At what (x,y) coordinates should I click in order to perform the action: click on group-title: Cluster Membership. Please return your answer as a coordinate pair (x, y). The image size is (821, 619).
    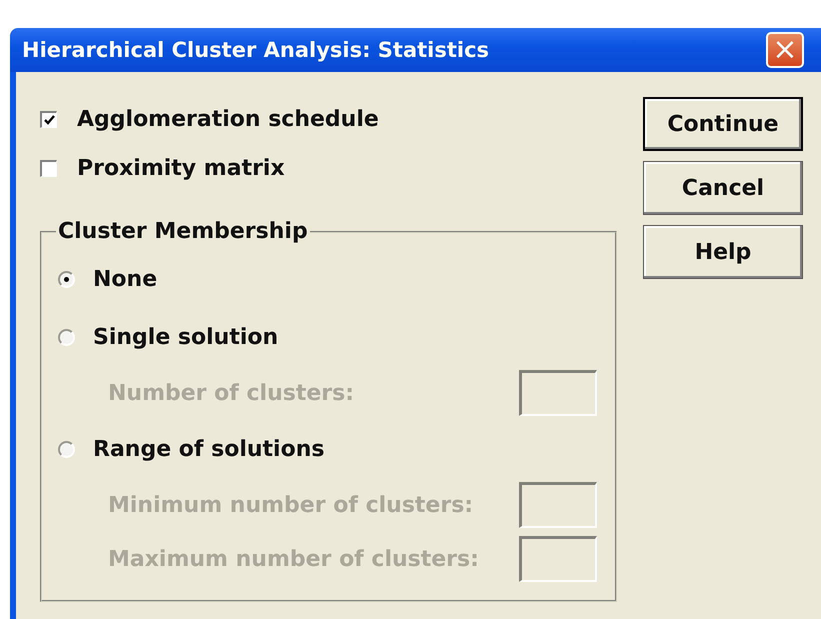
    Looking at the image, I should click on (183, 231).